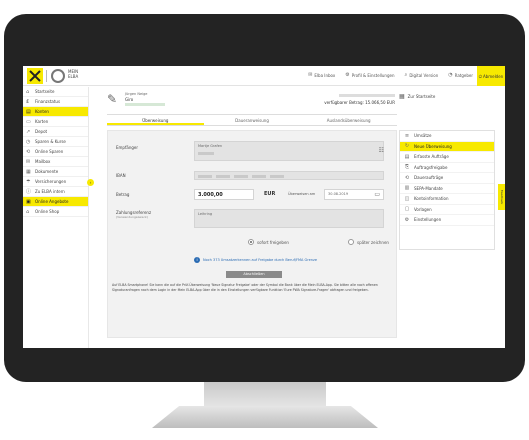 Image resolution: width=529 pixels, height=440 pixels. What do you see at coordinates (268, 242) in the screenshot?
I see `radio-sofort: sofort freigeben` at bounding box center [268, 242].